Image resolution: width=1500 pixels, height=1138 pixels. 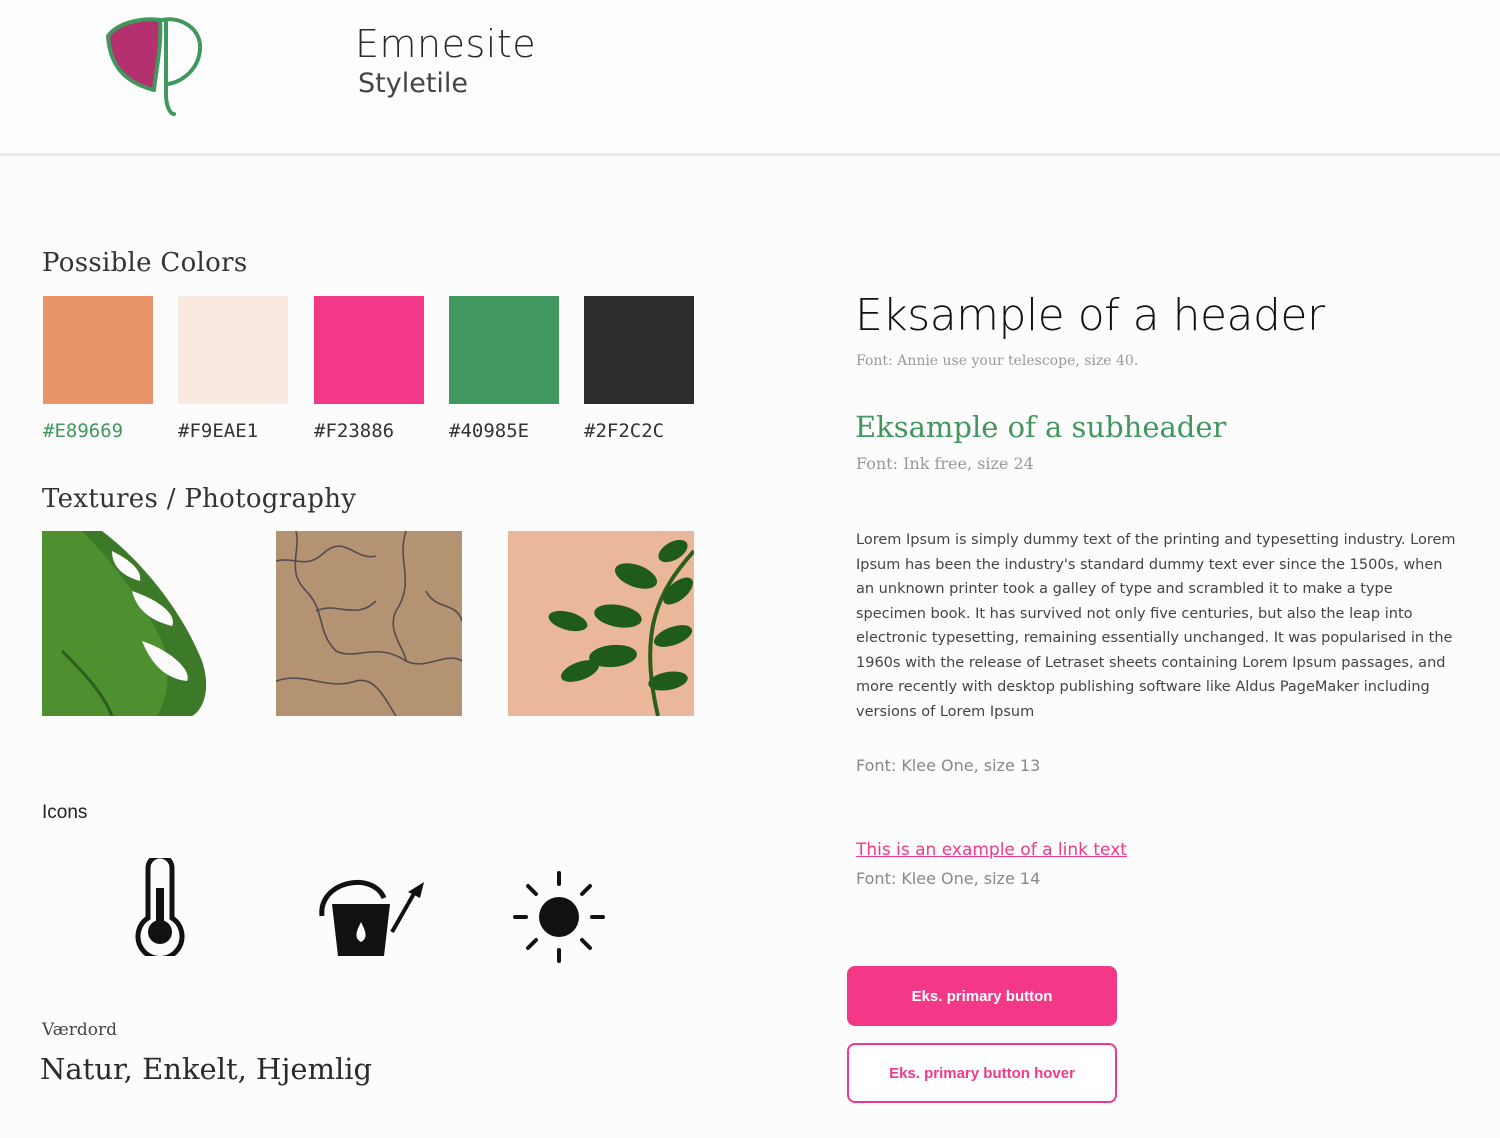 I want to click on header-font-note: Font: Annie use your telescope, size 40., so click(x=997, y=361).